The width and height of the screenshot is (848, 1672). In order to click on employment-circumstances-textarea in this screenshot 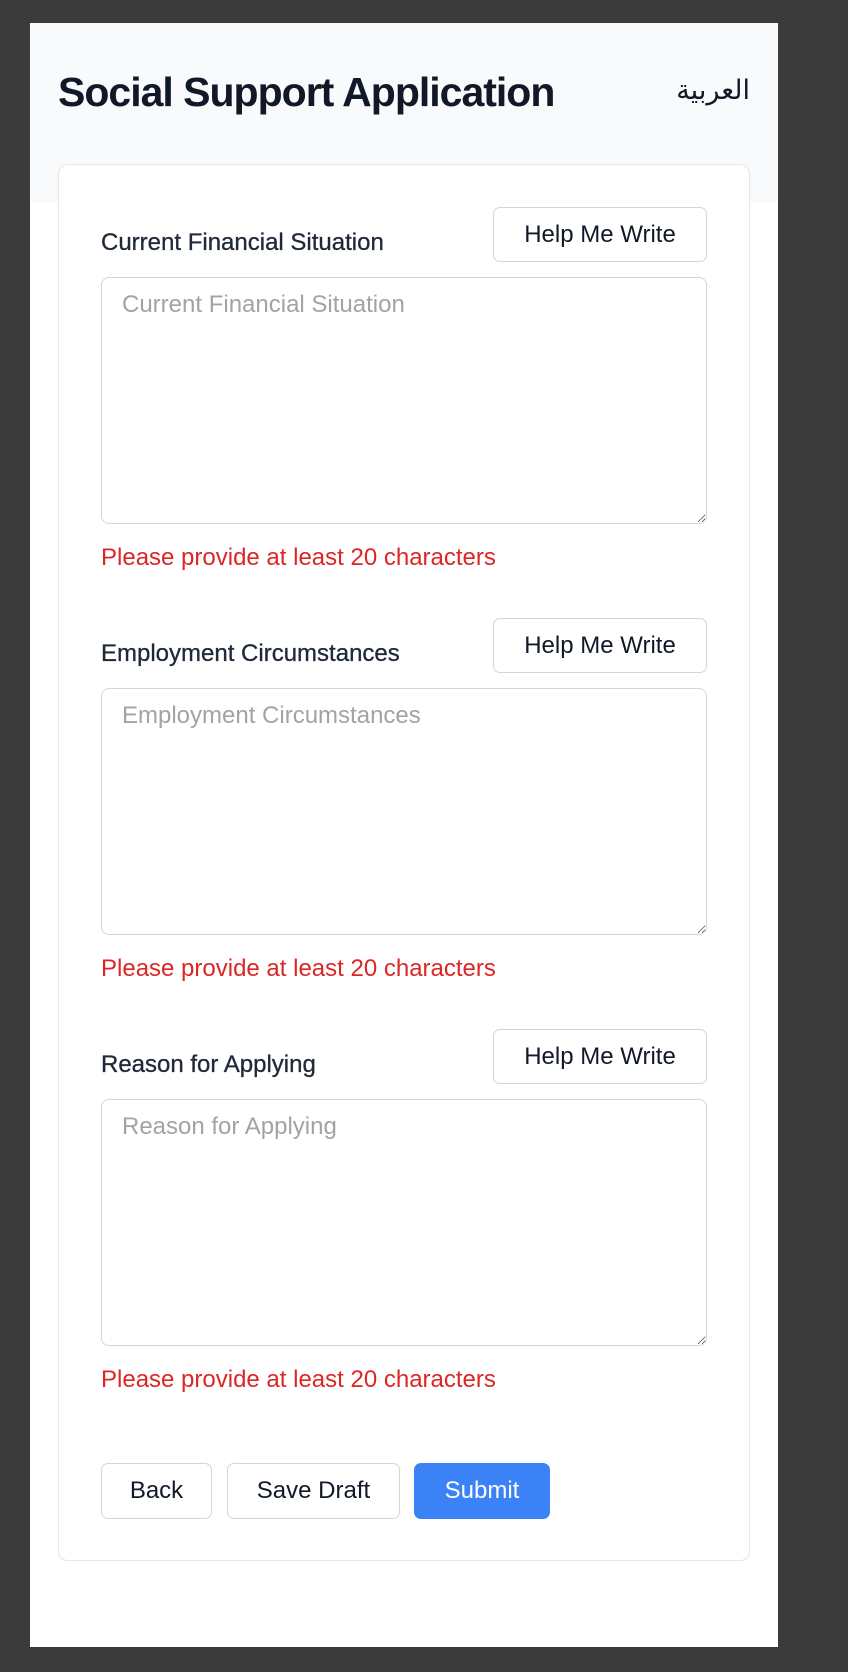, I will do `click(404, 811)`.